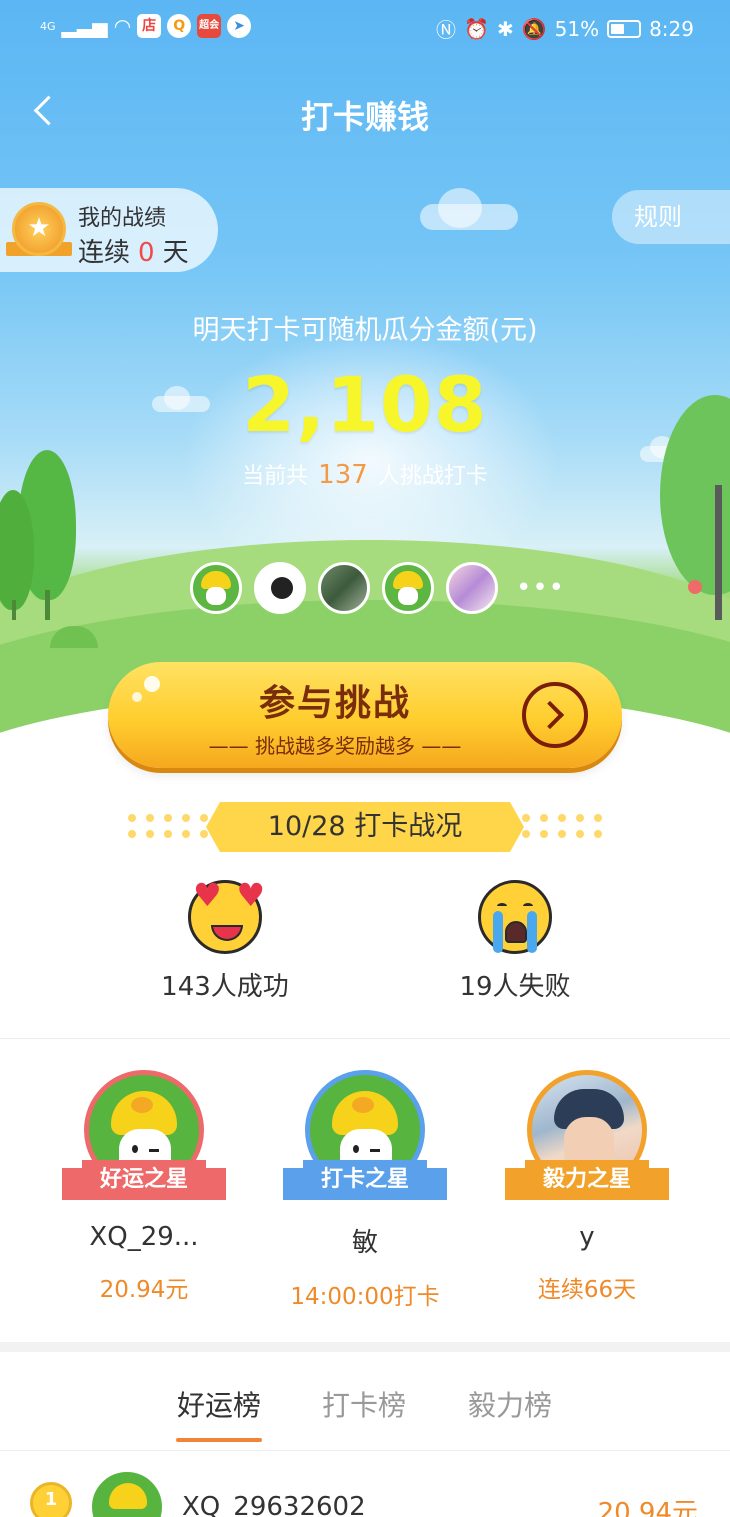 This screenshot has height=1517, width=730. I want to click on battery-fill, so click(618, 28).